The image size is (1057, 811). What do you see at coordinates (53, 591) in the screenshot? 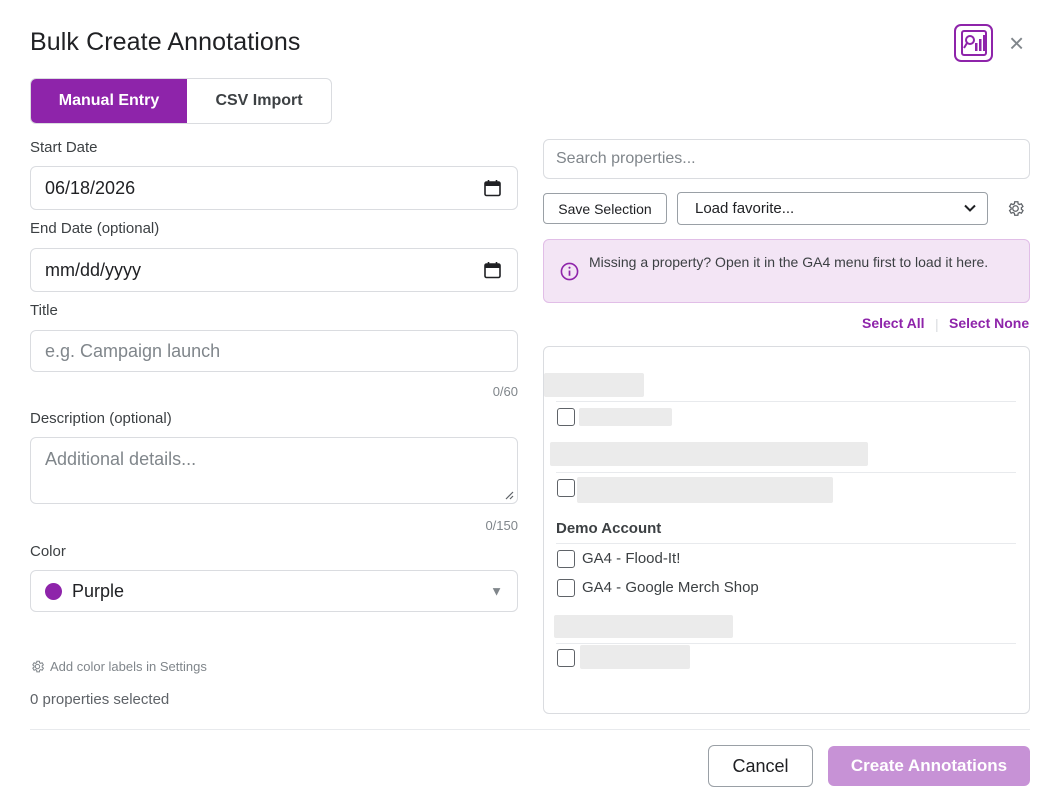
I see `color-swatch` at bounding box center [53, 591].